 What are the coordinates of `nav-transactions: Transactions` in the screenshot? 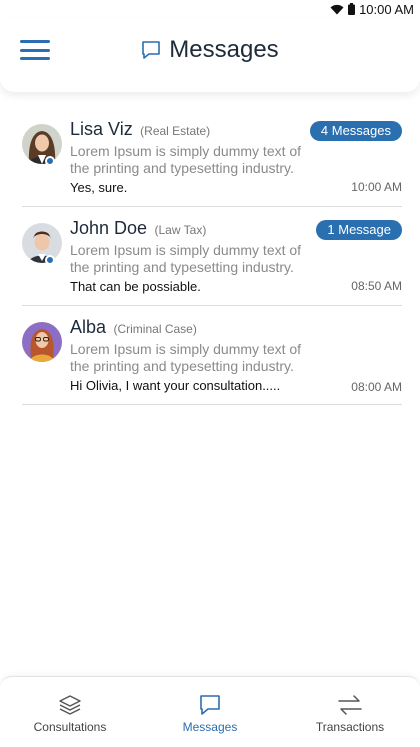 It's located at (350, 712).